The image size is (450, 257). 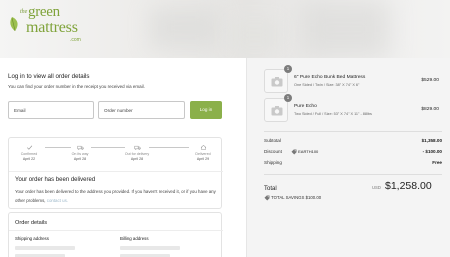 I want to click on timeline-step-out-for-delivery: Out for delivery April 28, so click(x=137, y=152).